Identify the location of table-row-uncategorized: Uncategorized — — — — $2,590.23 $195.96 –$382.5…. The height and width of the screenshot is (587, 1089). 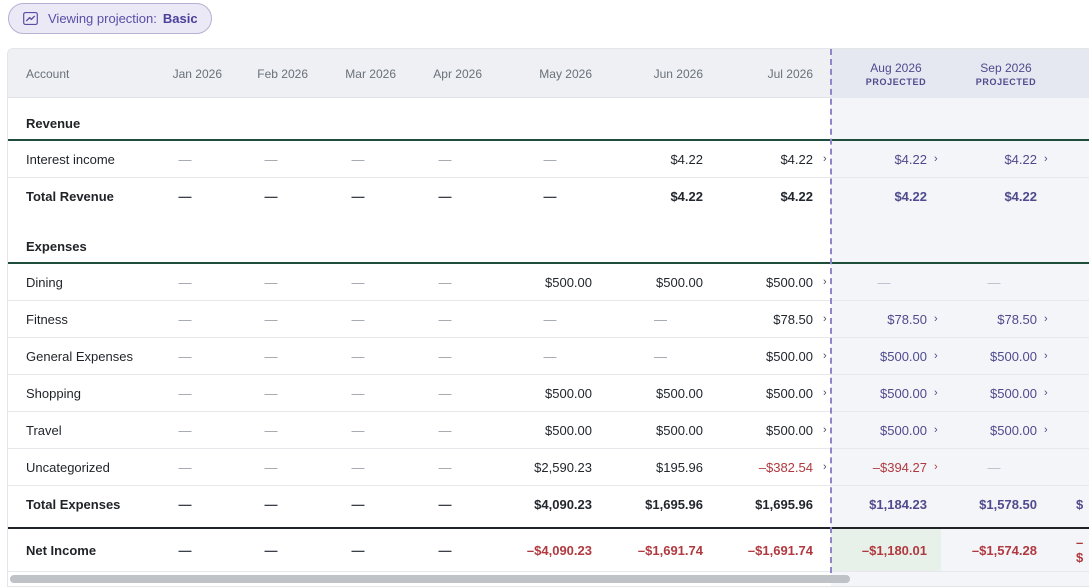
(548, 467).